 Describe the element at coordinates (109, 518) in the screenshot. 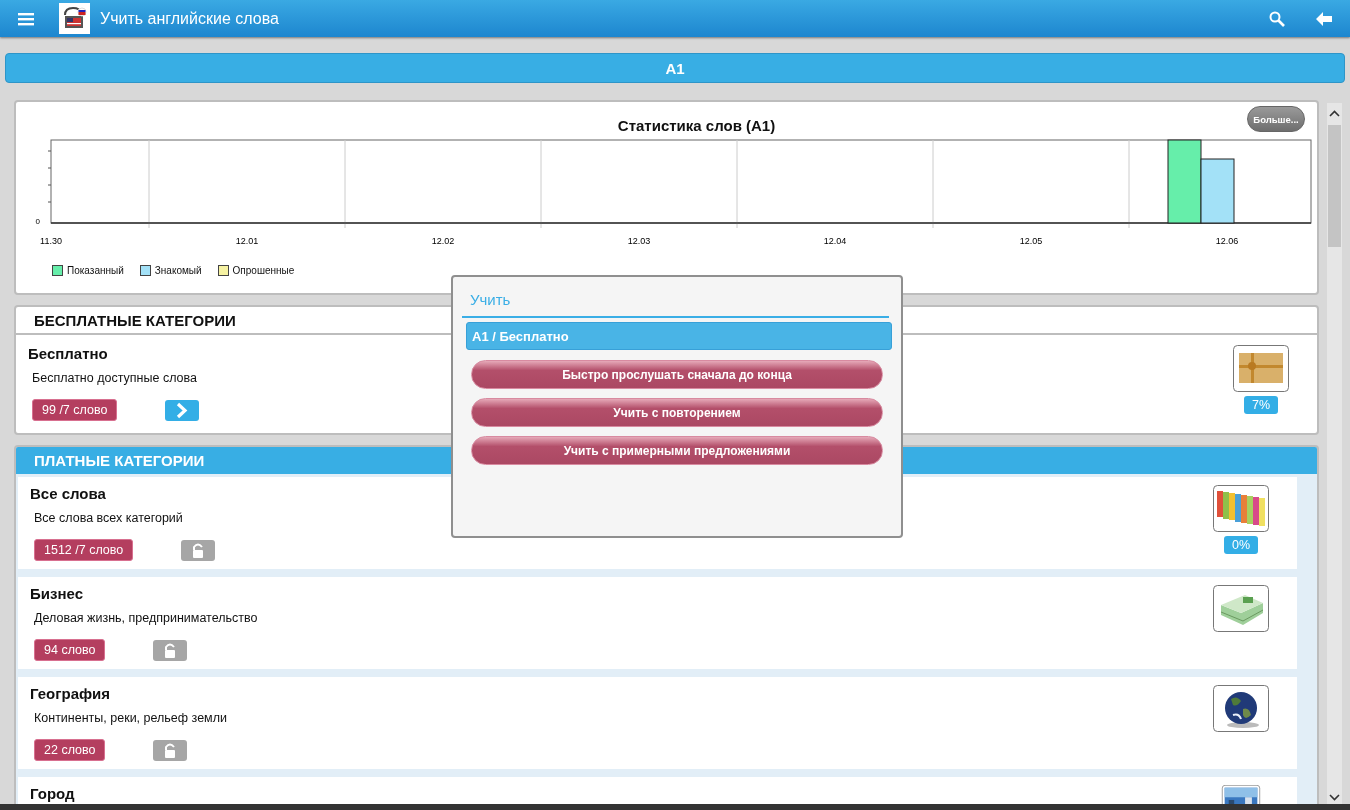

I see `category-description: Все слова всех категорий` at that location.